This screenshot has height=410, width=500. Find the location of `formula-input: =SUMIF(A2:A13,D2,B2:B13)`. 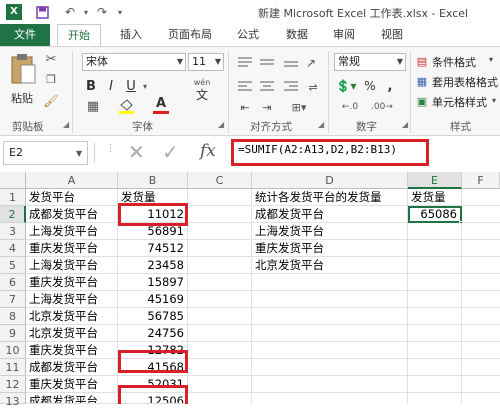

formula-input: =SUMIF(A2:A13,D2,B2:B13) is located at coordinates (317, 149).